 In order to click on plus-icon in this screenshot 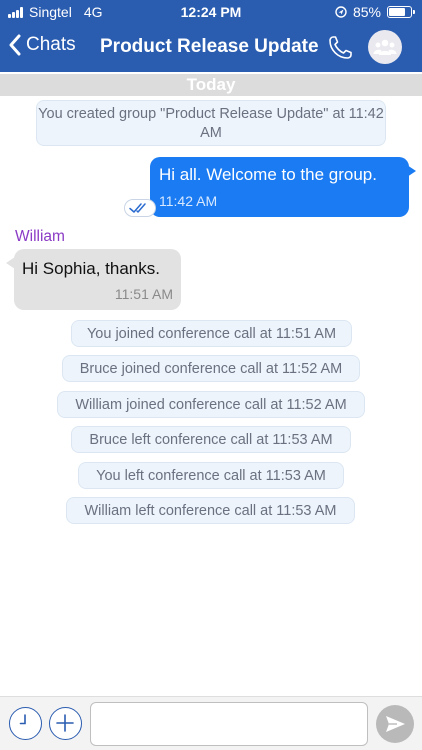, I will do `click(65, 723)`.